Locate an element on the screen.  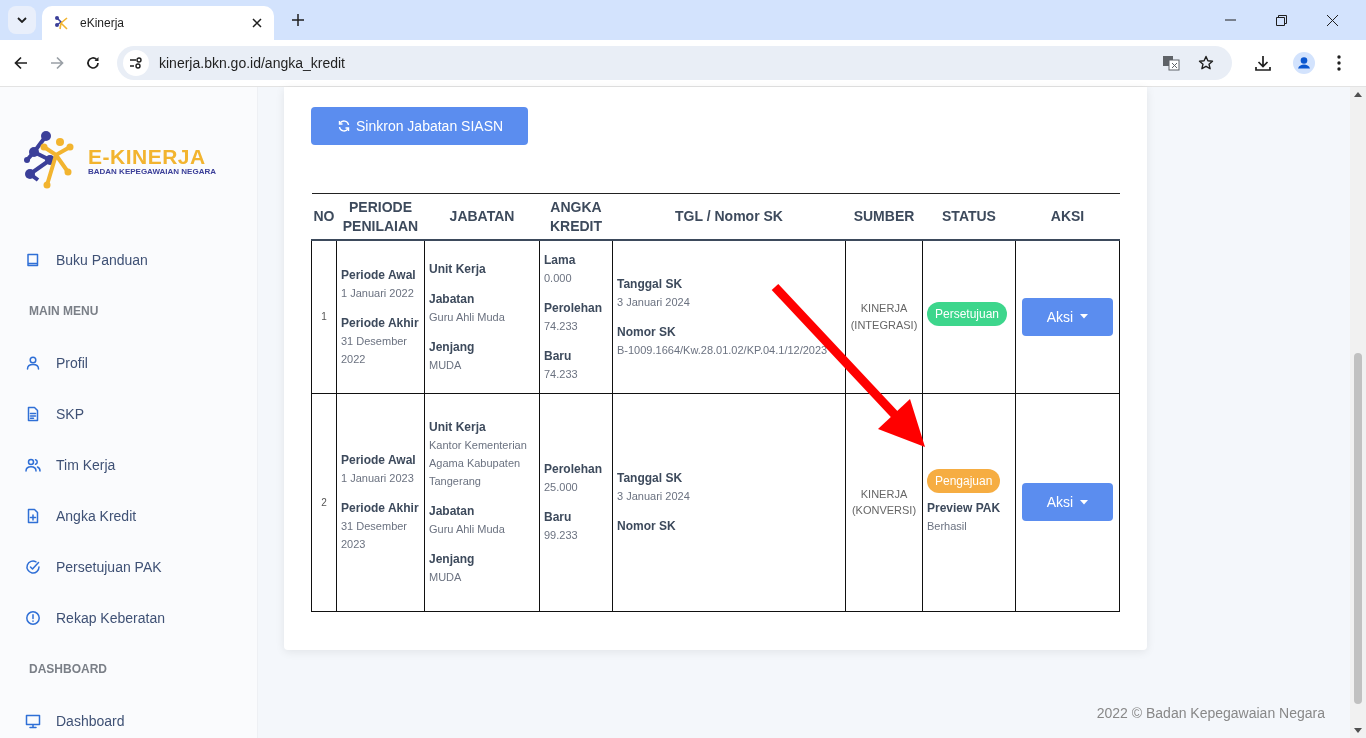
tab-search-button is located at coordinates (22, 20).